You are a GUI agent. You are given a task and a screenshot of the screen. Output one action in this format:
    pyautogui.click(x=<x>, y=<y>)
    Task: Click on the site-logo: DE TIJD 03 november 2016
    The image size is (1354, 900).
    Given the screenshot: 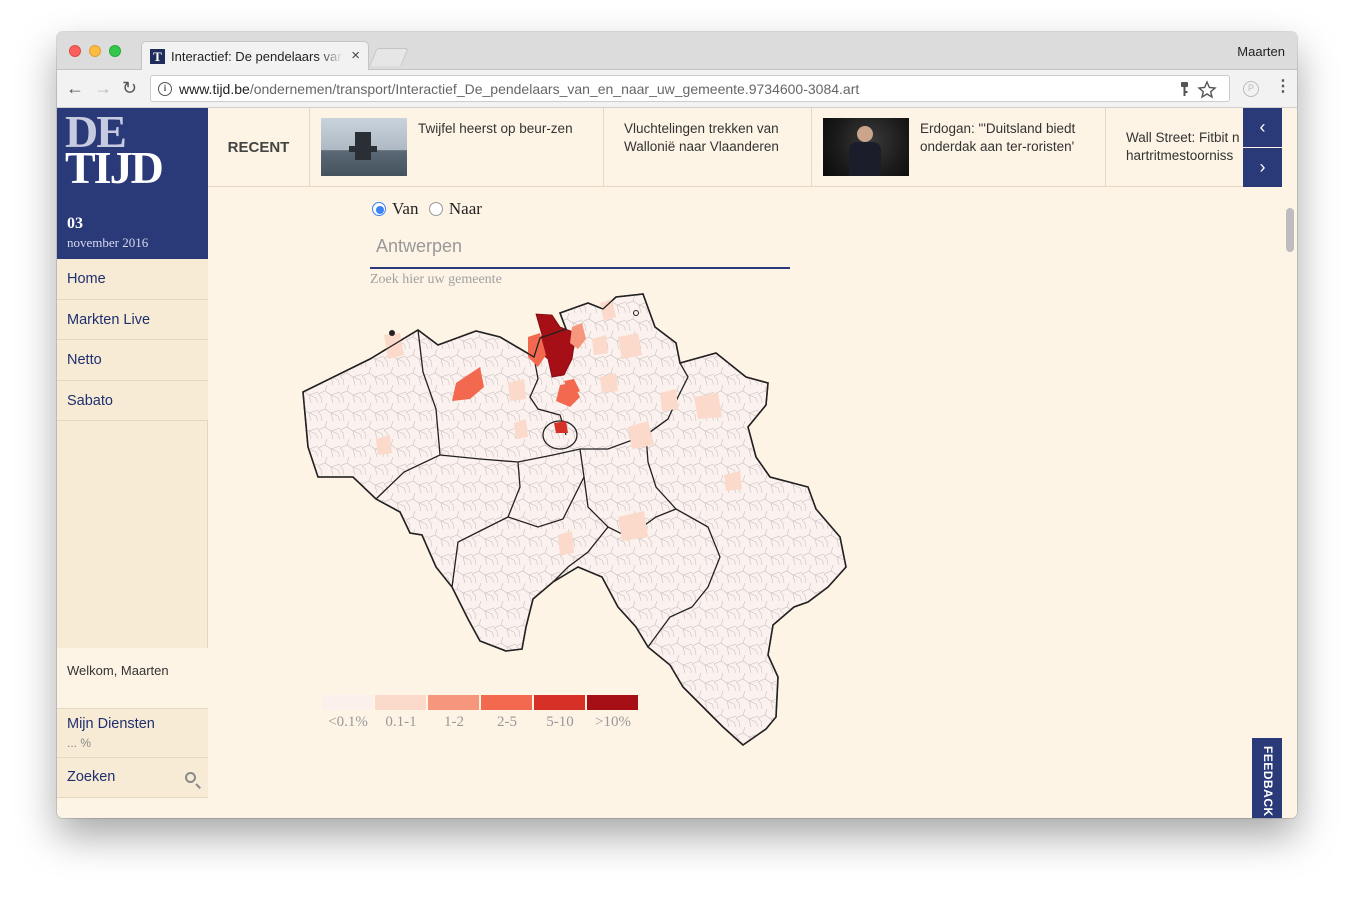 What is the action you would take?
    pyautogui.click(x=132, y=183)
    